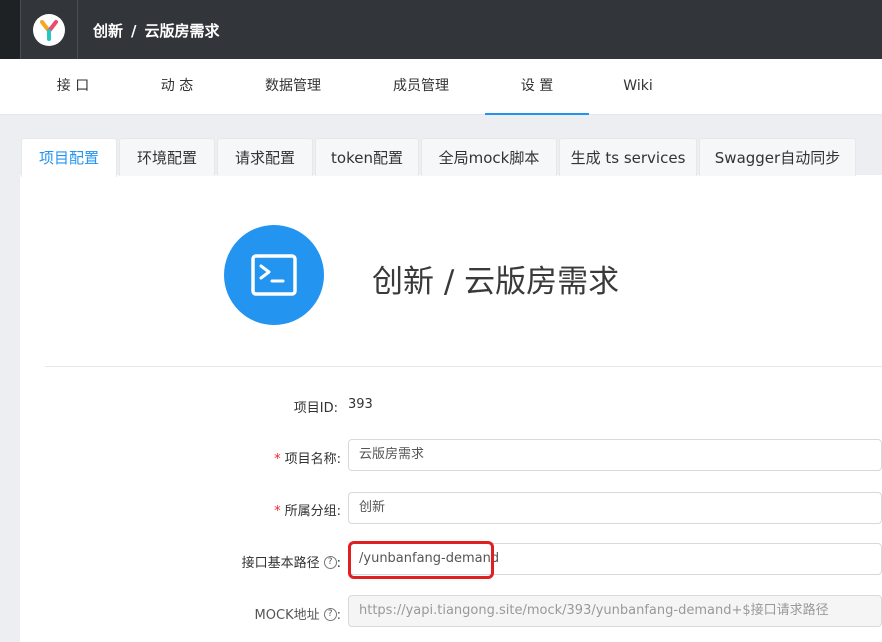 This screenshot has width=882, height=642. What do you see at coordinates (615, 455) in the screenshot?
I see `project-name-input: 云版房需求` at bounding box center [615, 455].